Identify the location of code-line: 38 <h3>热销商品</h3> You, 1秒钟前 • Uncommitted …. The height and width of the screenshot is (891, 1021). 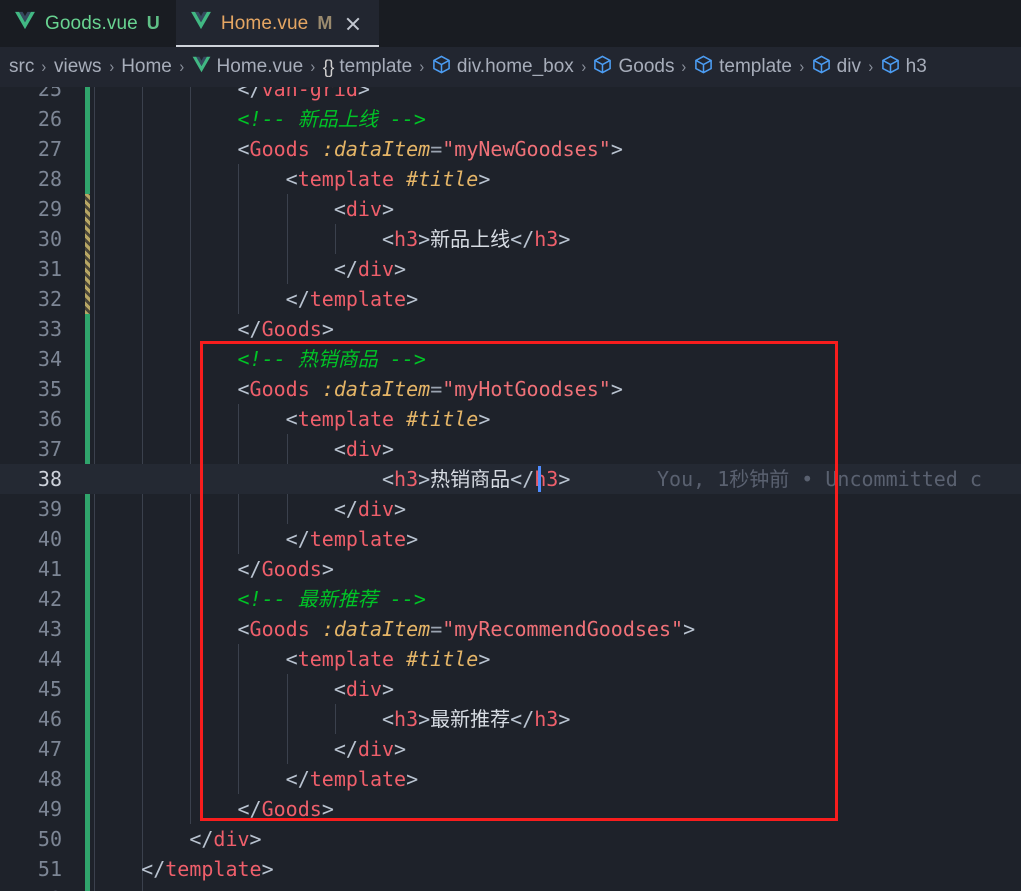
(510, 479).